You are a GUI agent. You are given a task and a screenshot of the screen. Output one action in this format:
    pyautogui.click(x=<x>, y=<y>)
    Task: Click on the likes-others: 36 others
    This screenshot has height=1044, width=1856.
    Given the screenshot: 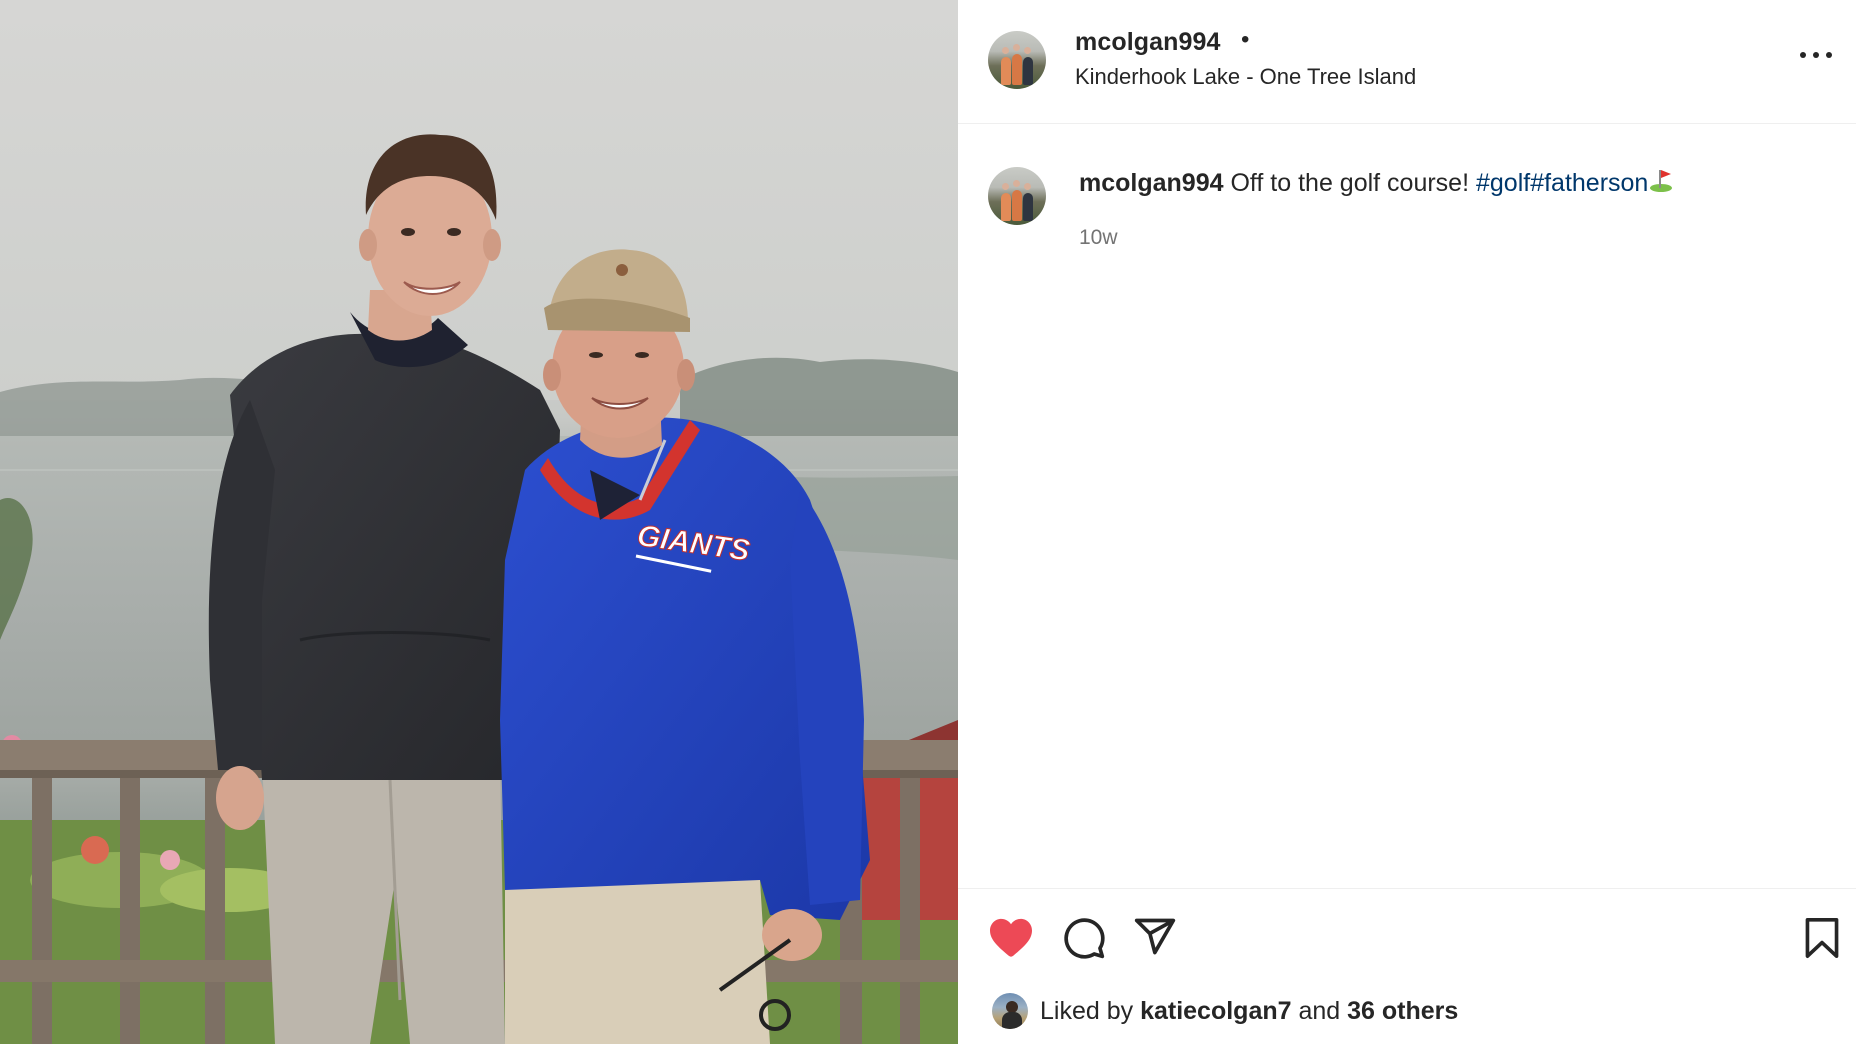 What is the action you would take?
    pyautogui.click(x=1402, y=1011)
    